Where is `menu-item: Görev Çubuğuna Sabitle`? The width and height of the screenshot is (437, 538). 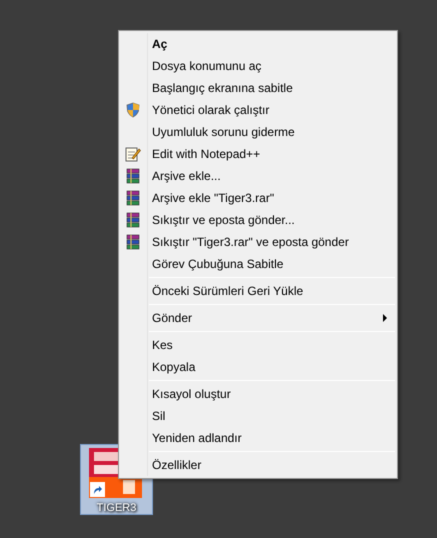
menu-item: Görev Çubuğuna Sabitle is located at coordinates (258, 264).